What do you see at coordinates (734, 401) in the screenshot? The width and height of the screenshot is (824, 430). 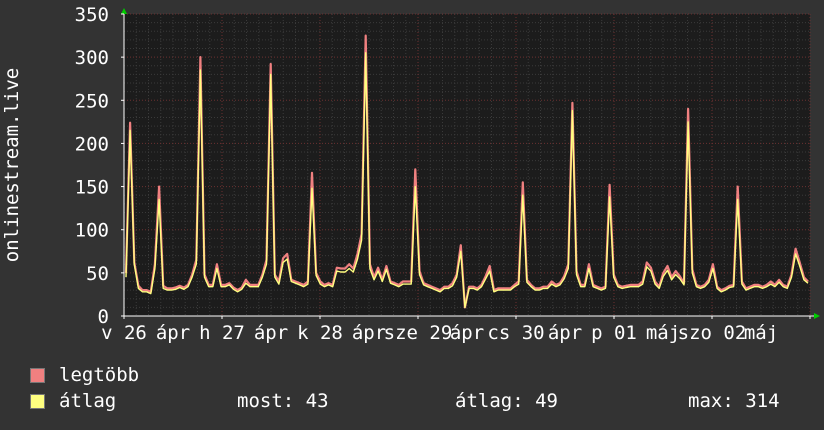 I see `stat-max: max: 314` at bounding box center [734, 401].